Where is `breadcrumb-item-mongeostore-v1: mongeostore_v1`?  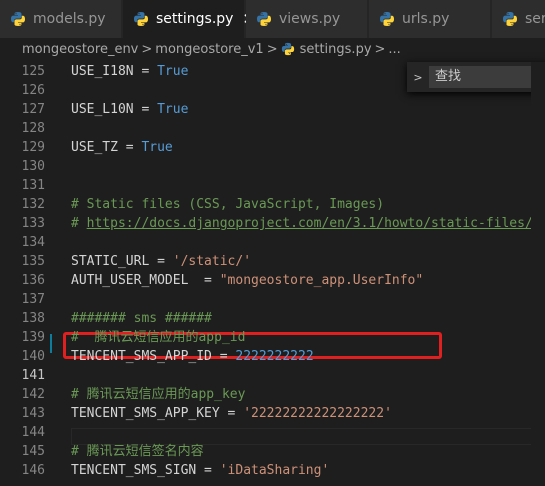
breadcrumb-item-mongeostore-v1: mongeostore_v1 is located at coordinates (209, 49).